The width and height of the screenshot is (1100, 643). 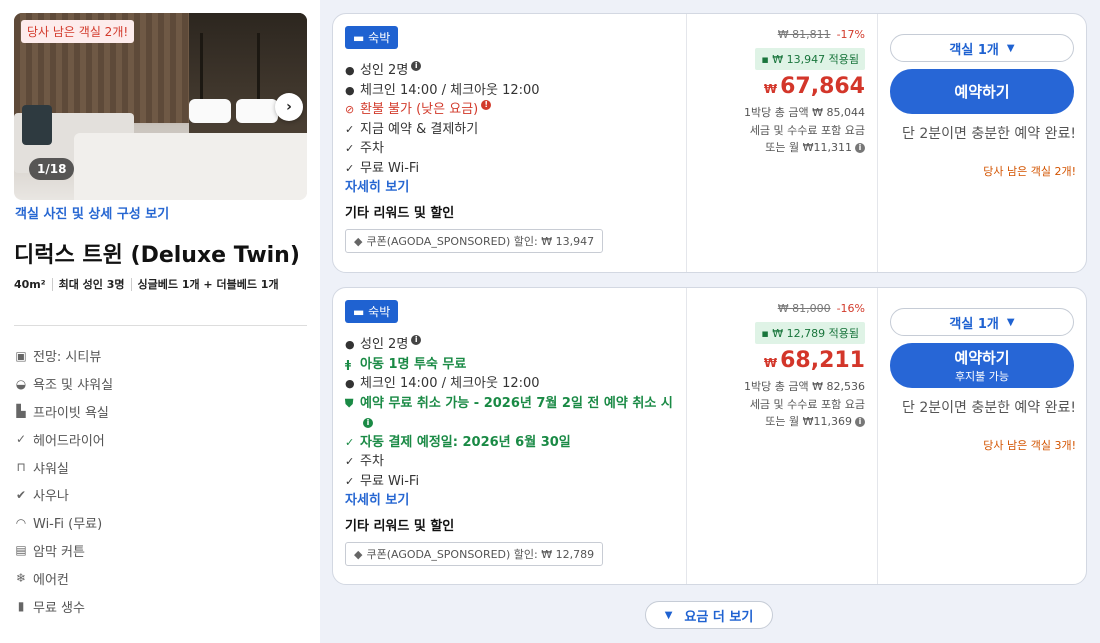 I want to click on qty-label: 객실 1개, so click(x=974, y=50).